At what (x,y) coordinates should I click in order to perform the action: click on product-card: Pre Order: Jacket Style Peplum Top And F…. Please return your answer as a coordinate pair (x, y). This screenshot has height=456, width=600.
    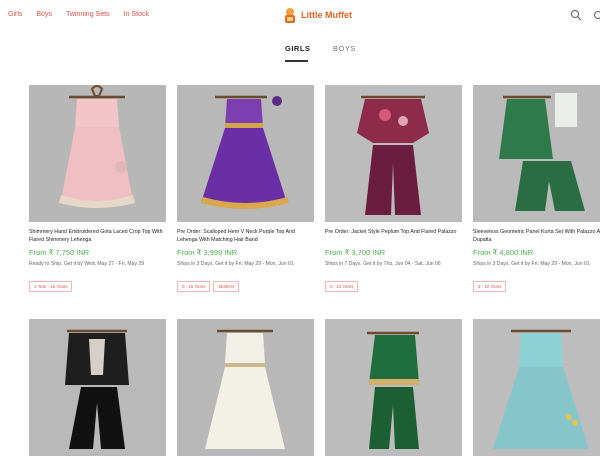
    Looking at the image, I should click on (394, 188).